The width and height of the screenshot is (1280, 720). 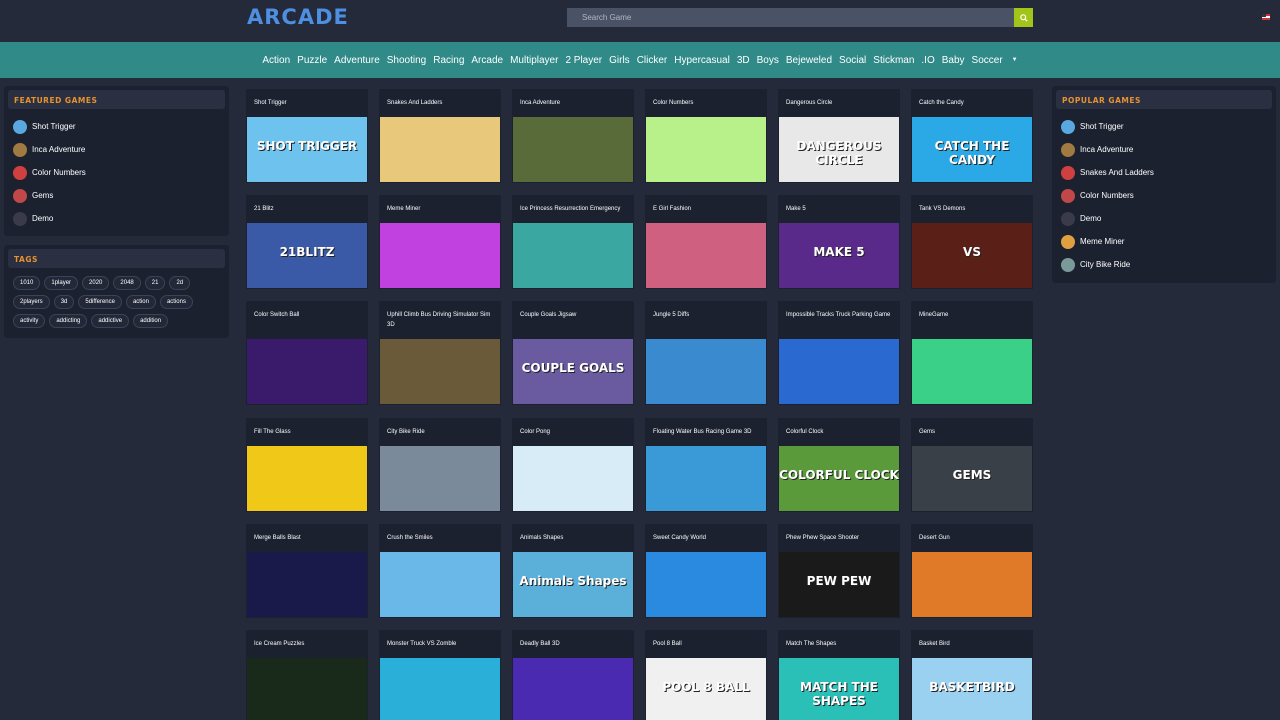 I want to click on game-card: MineGame, so click(x=972, y=353).